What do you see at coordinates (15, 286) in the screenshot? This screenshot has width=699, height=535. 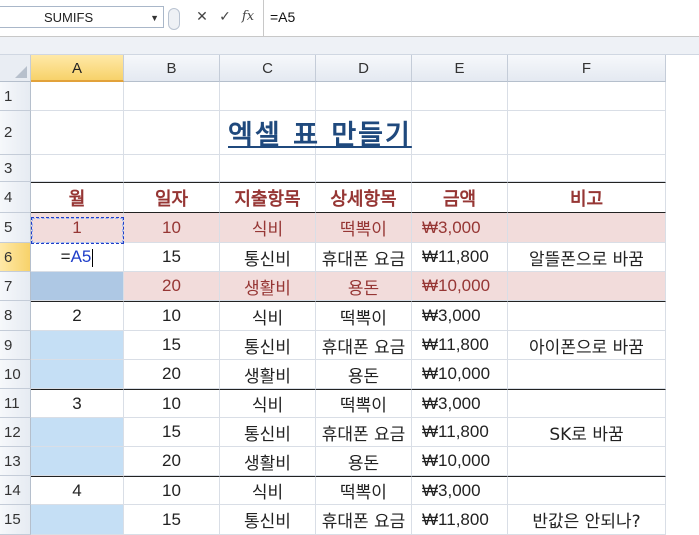 I see `row-header-7: 7` at bounding box center [15, 286].